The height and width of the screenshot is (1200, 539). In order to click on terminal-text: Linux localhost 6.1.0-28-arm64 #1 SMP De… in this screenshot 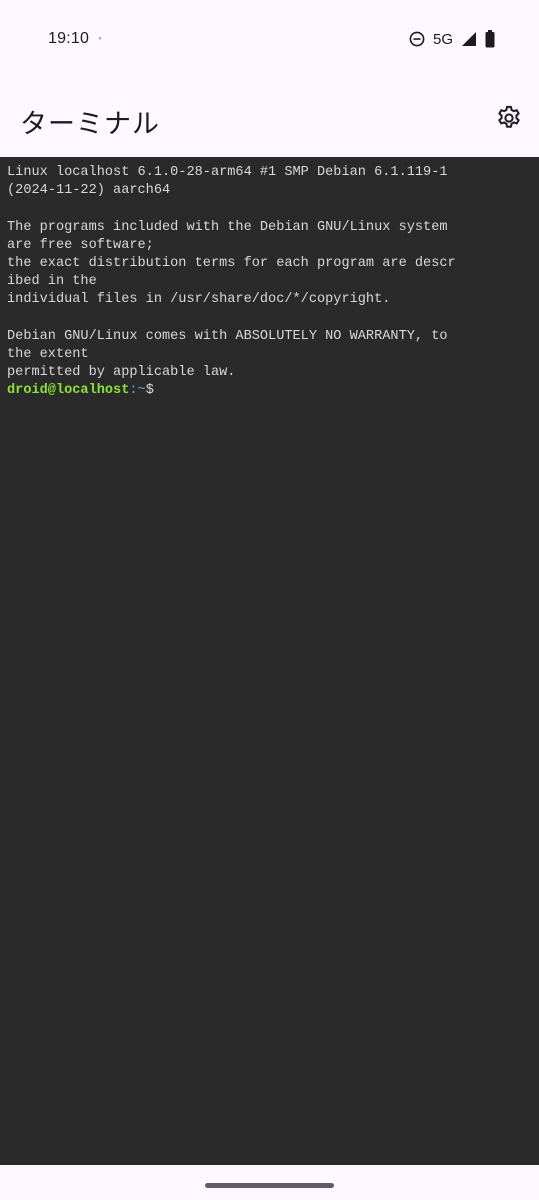, I will do `click(231, 273)`.